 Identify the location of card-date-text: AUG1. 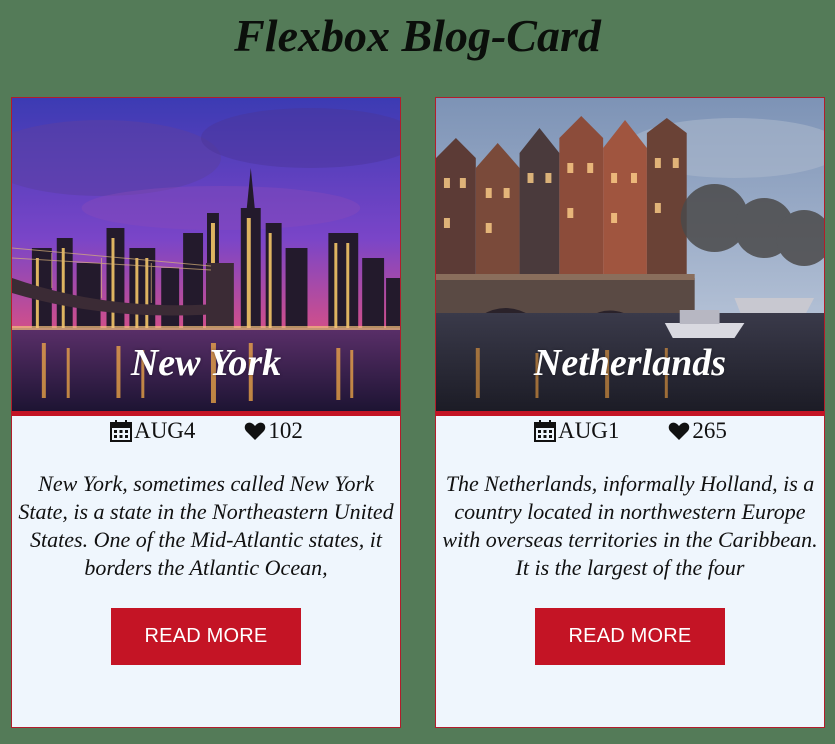
(589, 430).